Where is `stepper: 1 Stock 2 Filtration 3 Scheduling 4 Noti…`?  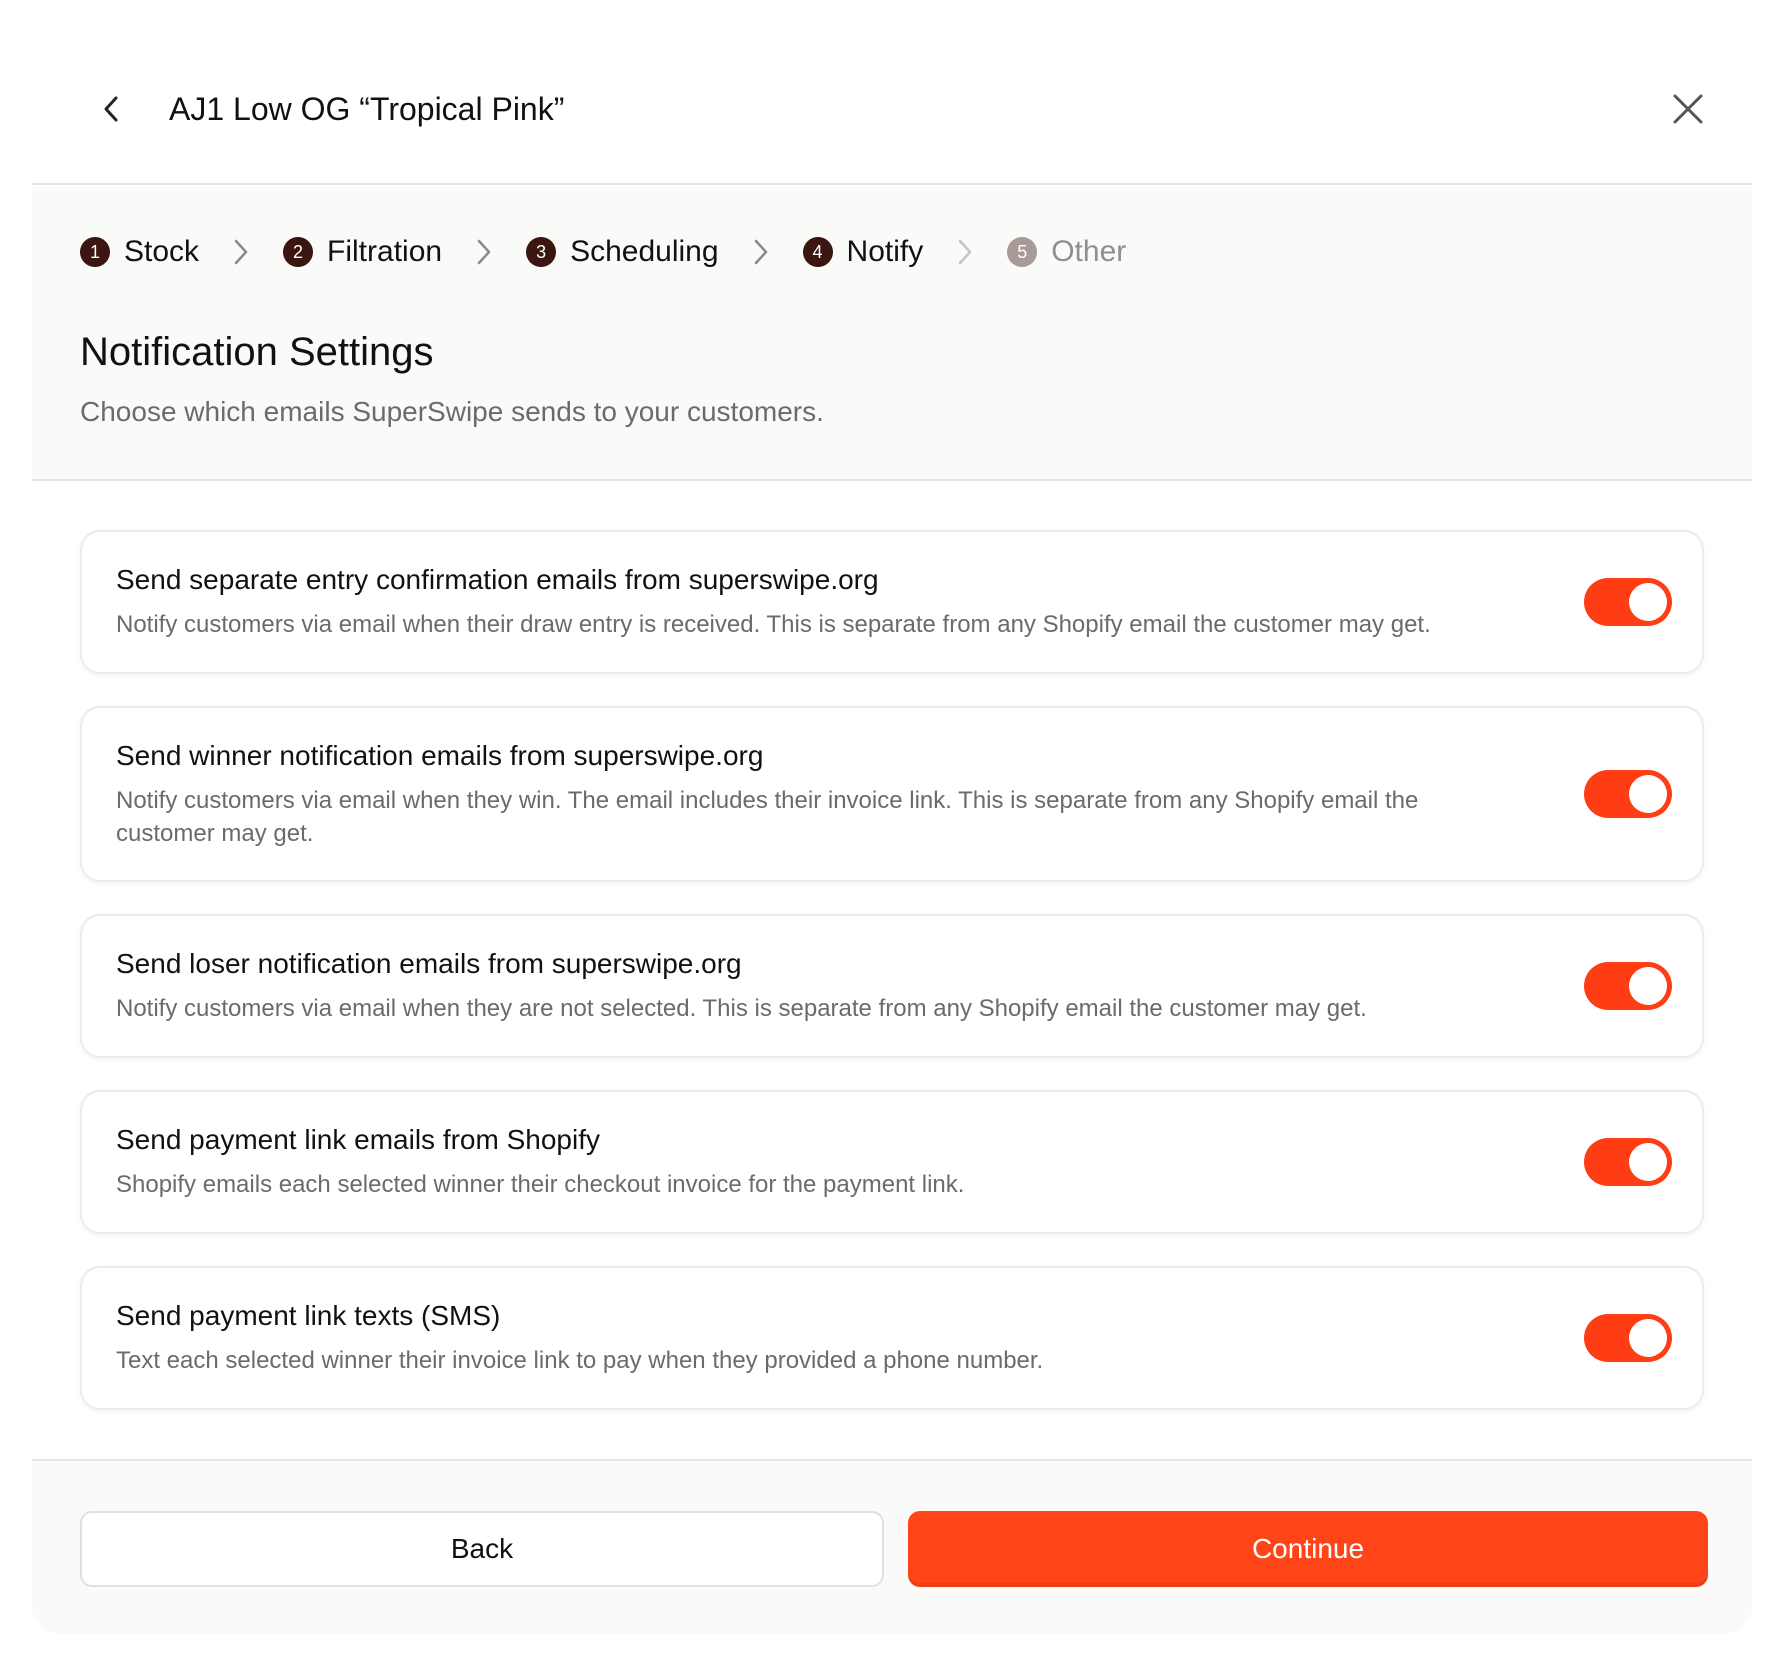
stepper: 1 Stock 2 Filtration 3 Scheduling 4 Noti… is located at coordinates (603, 252).